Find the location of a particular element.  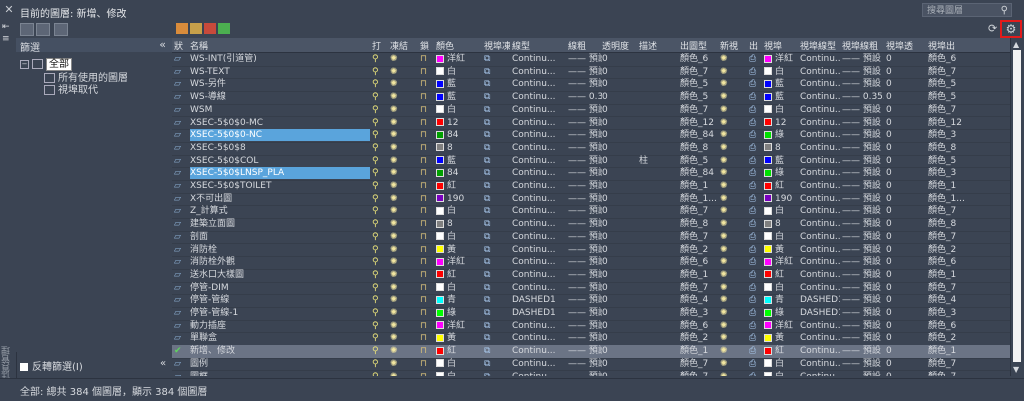

vp-color: 洋紅 is located at coordinates (781, 326).